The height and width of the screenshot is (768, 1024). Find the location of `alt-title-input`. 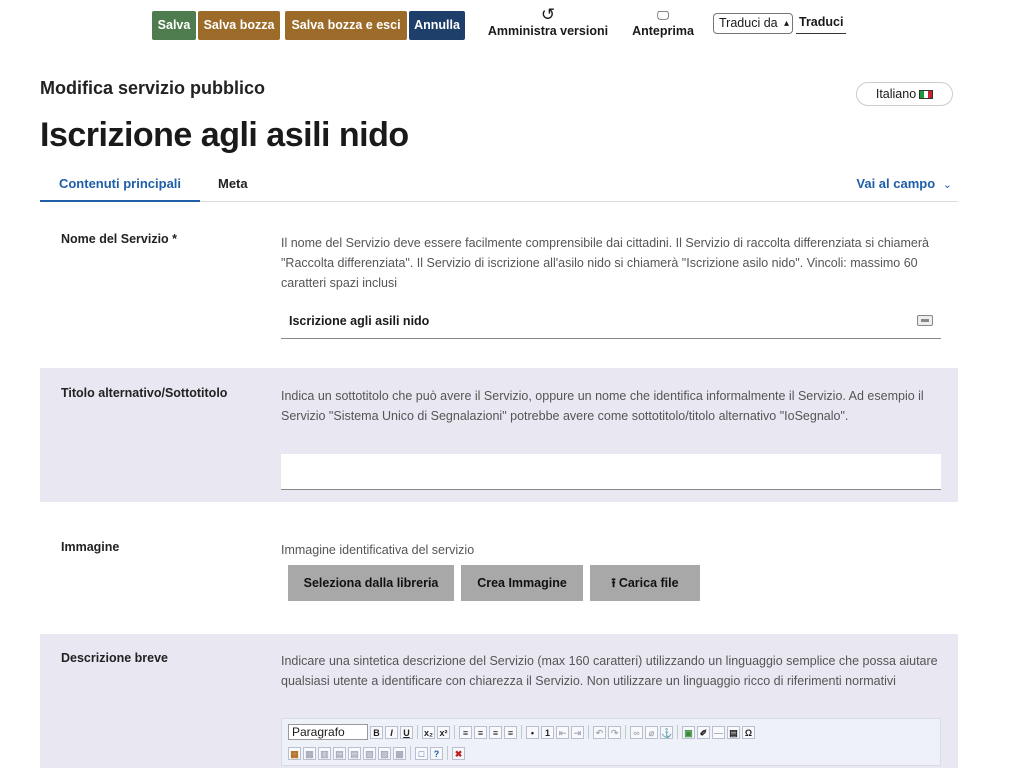

alt-title-input is located at coordinates (611, 472).